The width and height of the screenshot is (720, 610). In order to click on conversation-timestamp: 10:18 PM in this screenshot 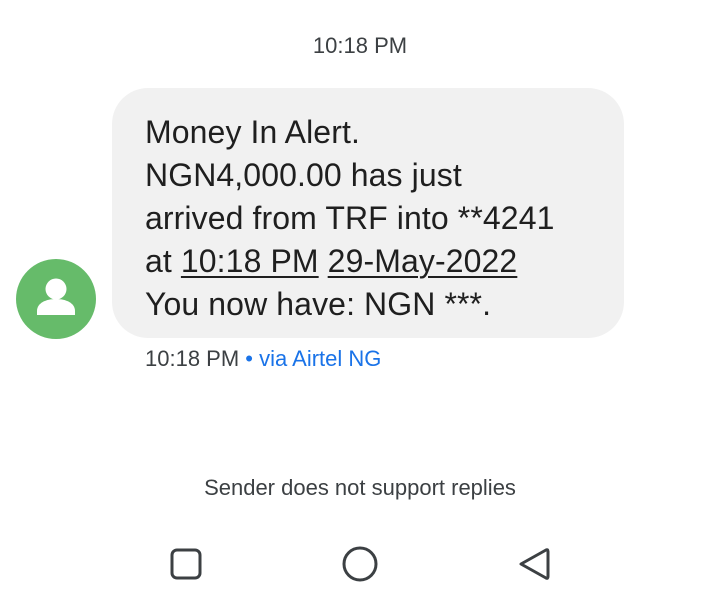, I will do `click(360, 45)`.